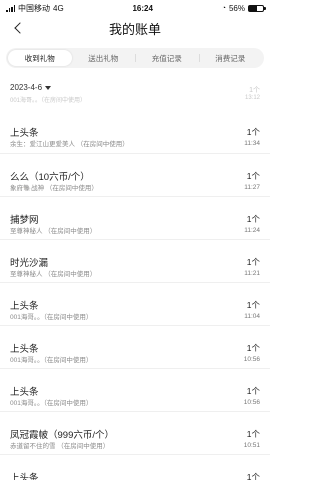 The image size is (320, 480). What do you see at coordinates (29, 263) in the screenshot?
I see `gift-name: 时光沙漏` at bounding box center [29, 263].